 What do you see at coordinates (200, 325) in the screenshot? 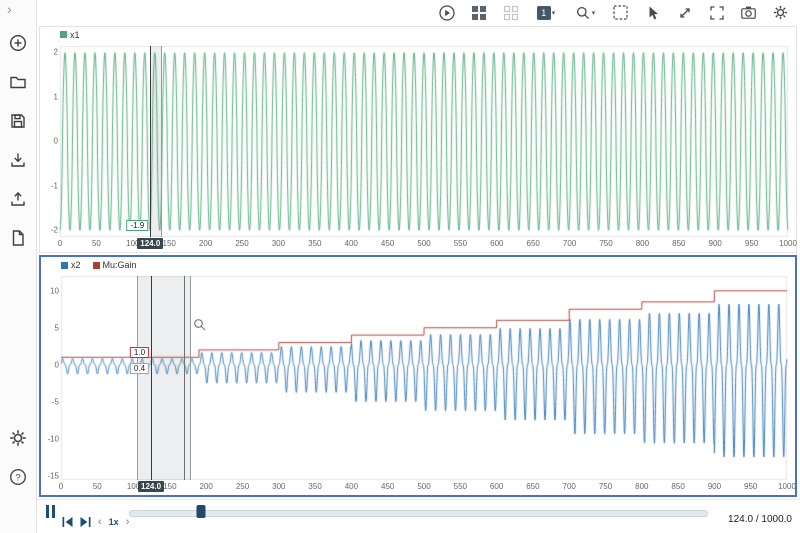
I see `zoom-region-magnifier-icon` at bounding box center [200, 325].